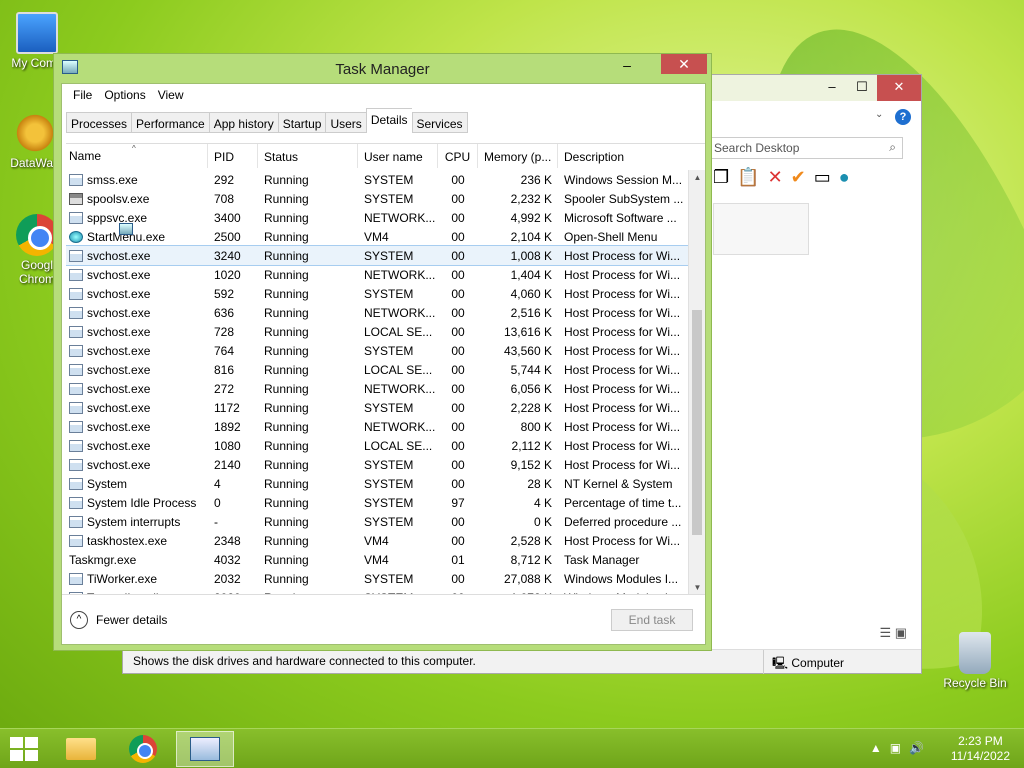  What do you see at coordinates (652, 620) in the screenshot?
I see `end-task-button: End task` at bounding box center [652, 620].